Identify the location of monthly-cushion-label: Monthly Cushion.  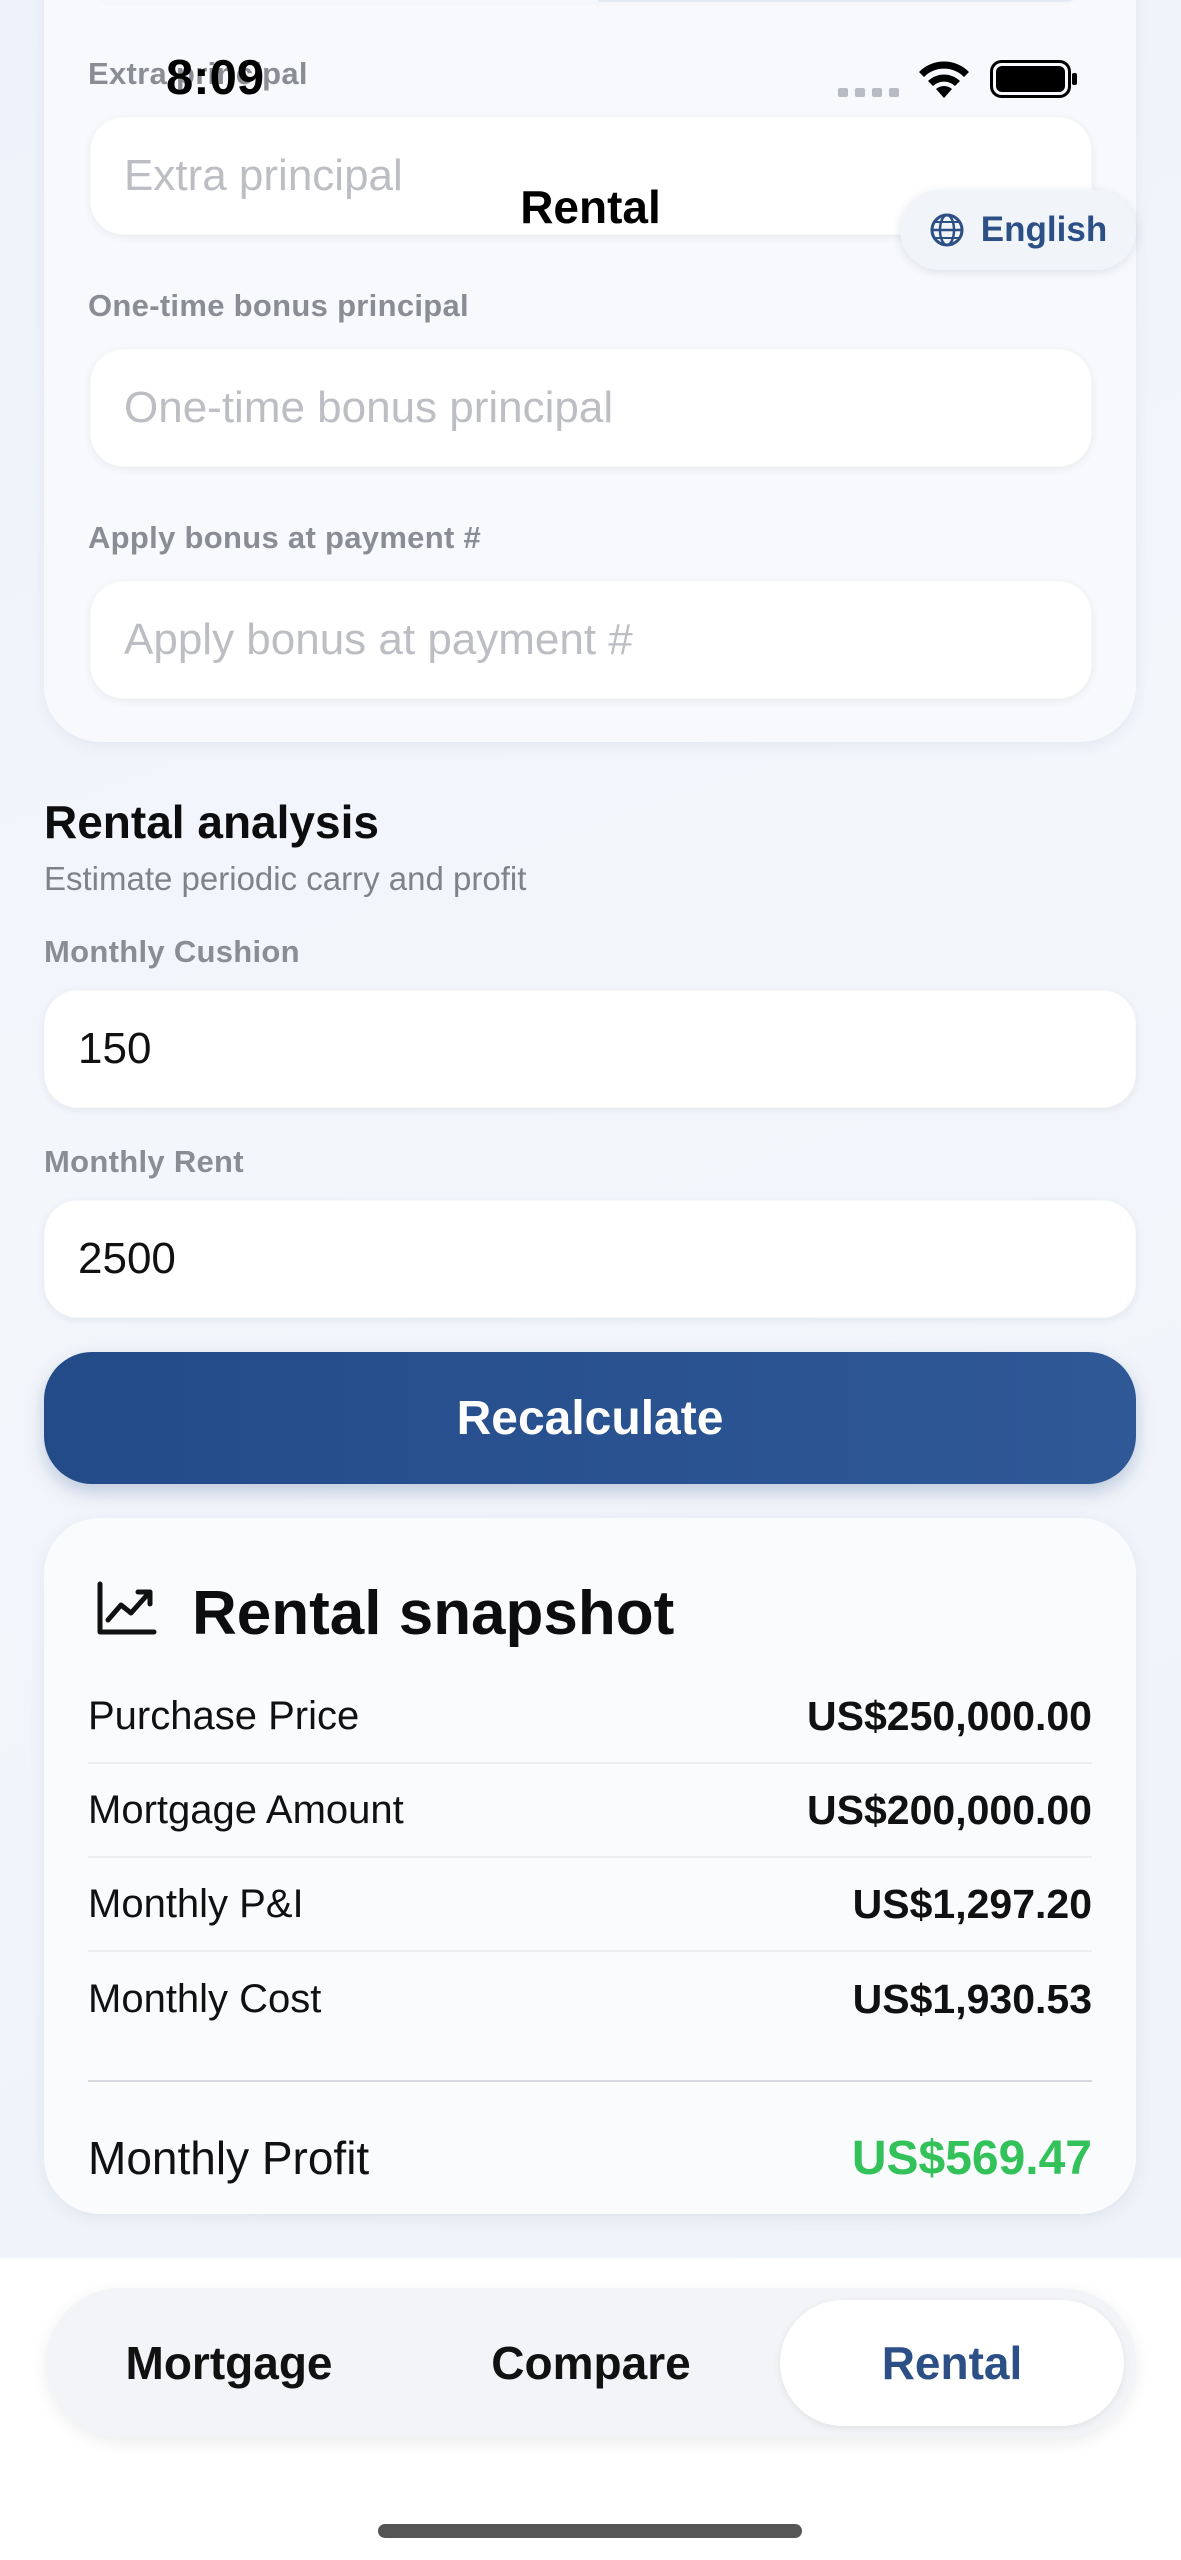
(172, 951).